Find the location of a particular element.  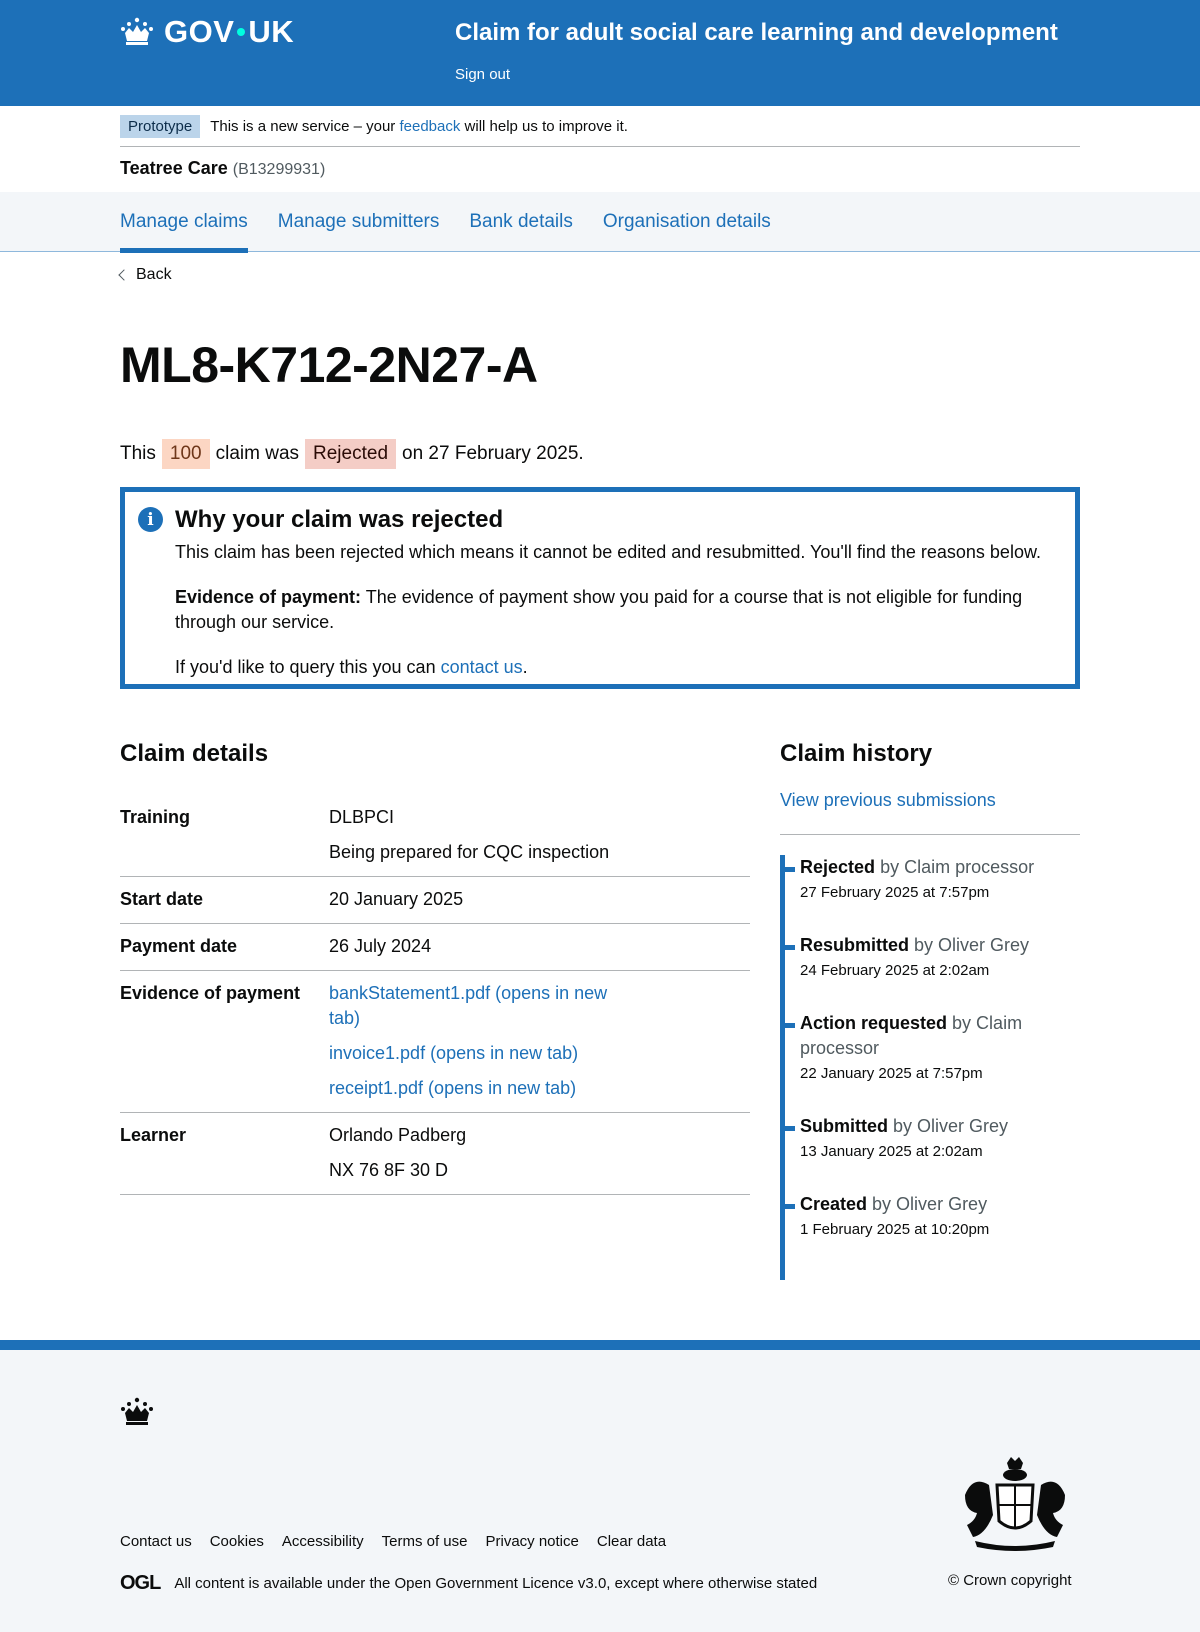

event-date: 1 February 2025 at 10:20pm is located at coordinates (895, 1229).